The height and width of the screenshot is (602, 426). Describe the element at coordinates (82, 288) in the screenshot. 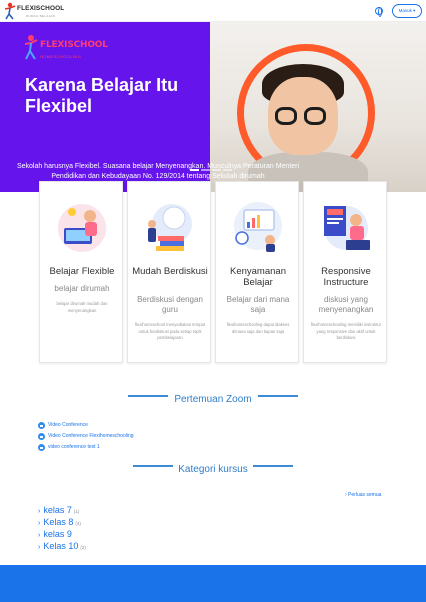

I see `feature-subtitle: belajar dirumah` at that location.